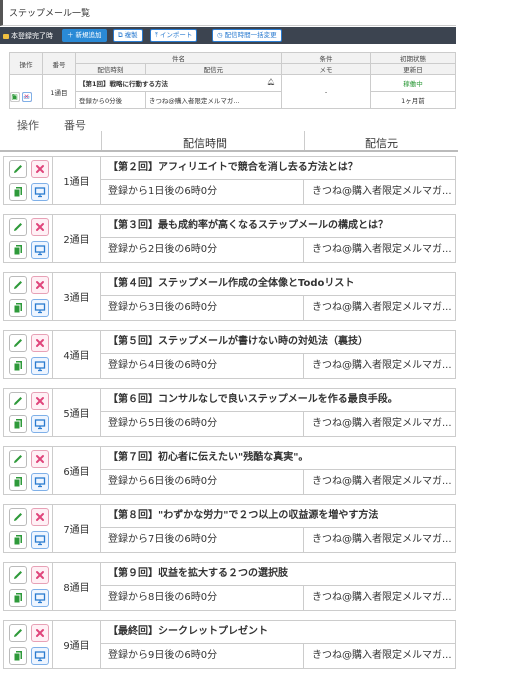 This screenshot has height=690, width=512. What do you see at coordinates (77, 180) in the screenshot?
I see `row-number: 1通目` at bounding box center [77, 180].